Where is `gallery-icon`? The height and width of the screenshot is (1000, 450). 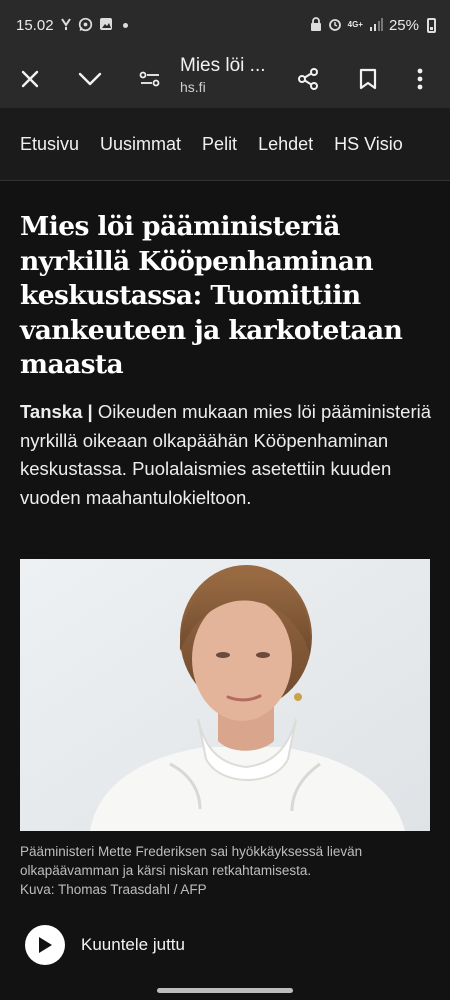 gallery-icon is located at coordinates (106, 25).